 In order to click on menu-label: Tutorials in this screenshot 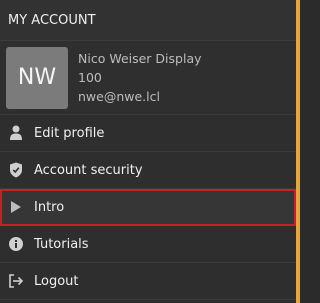, I will do `click(61, 244)`.